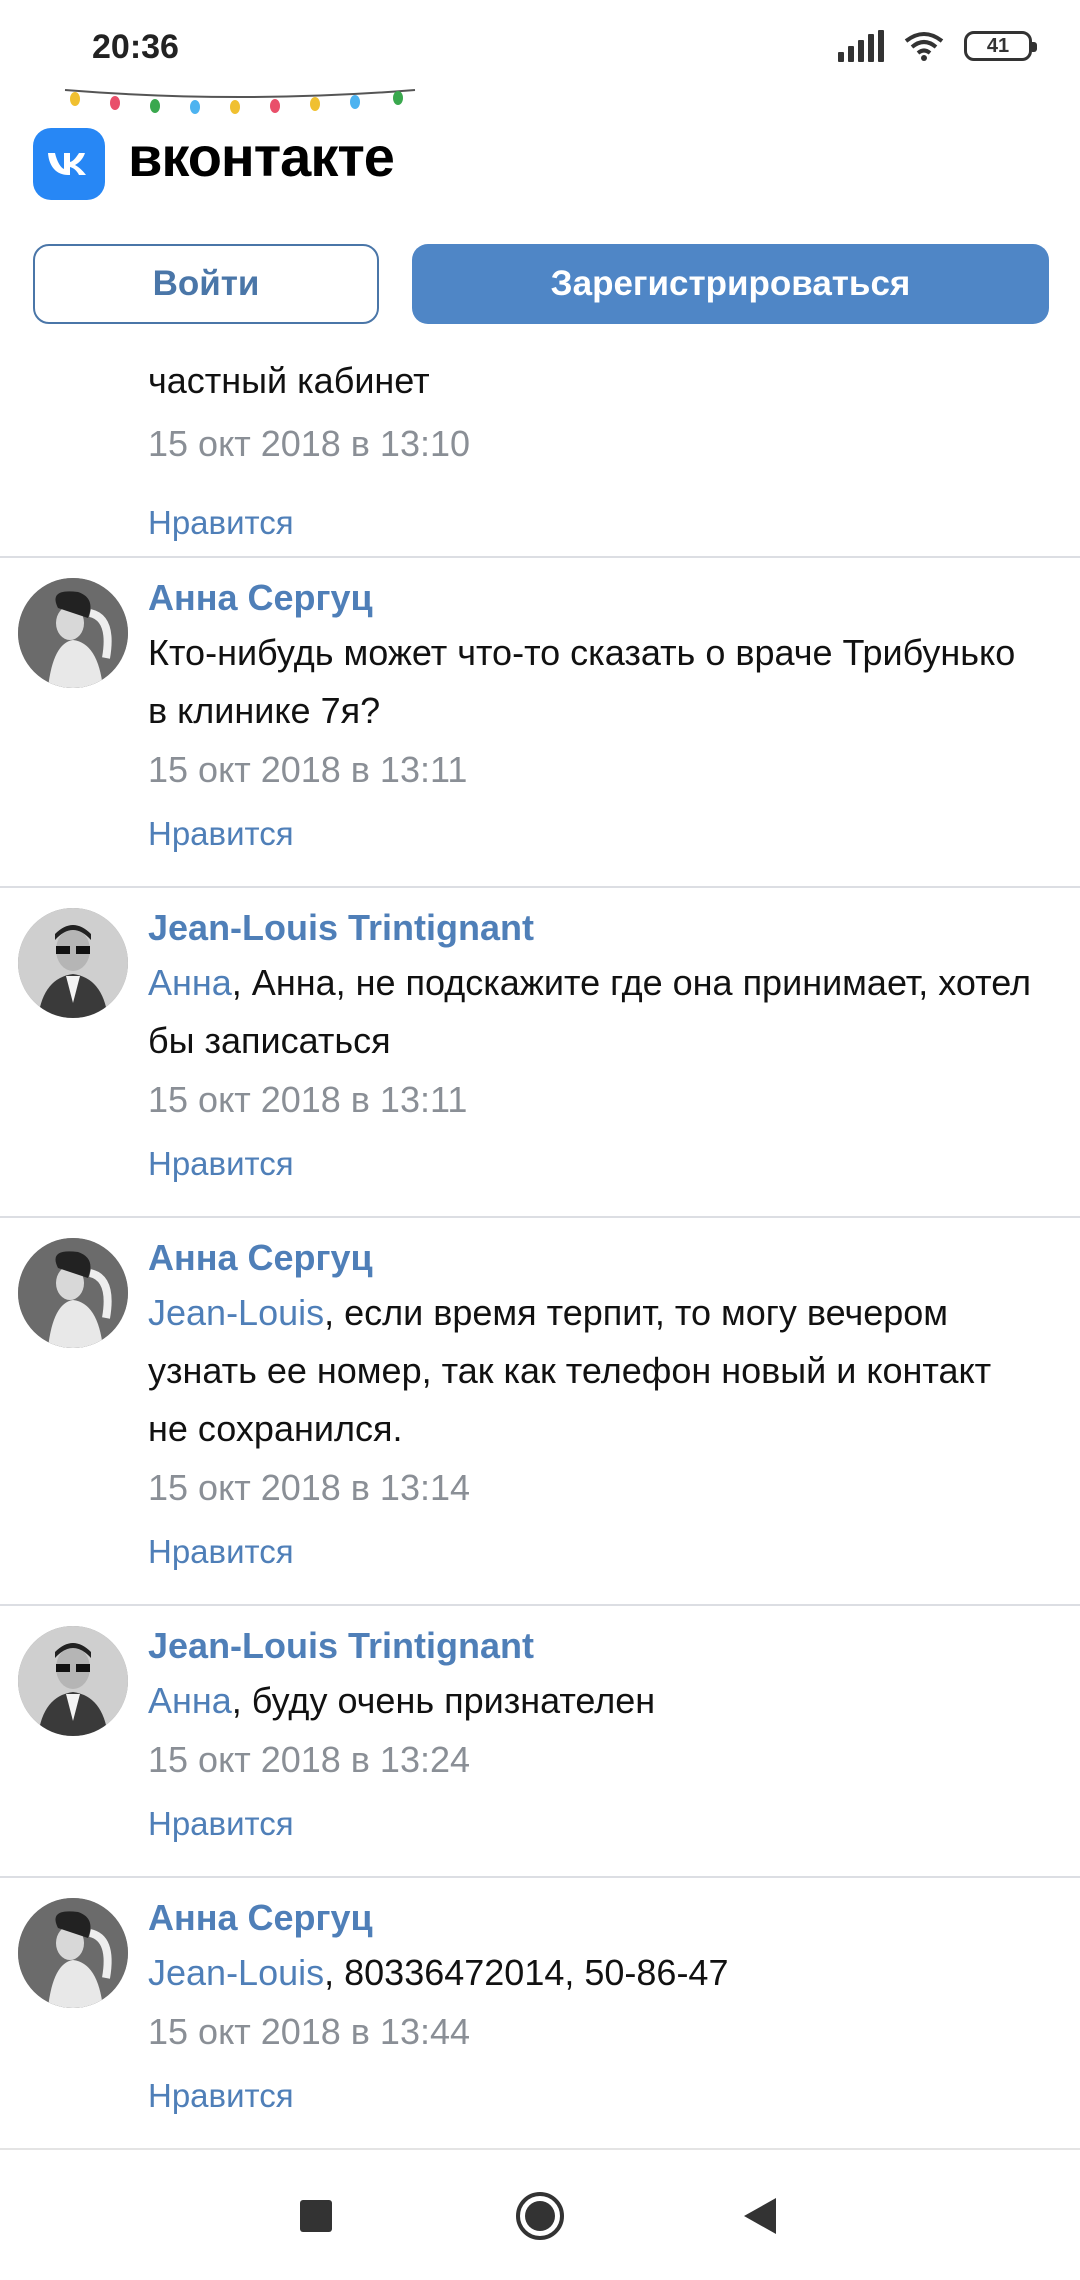 The image size is (1080, 2280). I want to click on home-button, so click(540, 2215).